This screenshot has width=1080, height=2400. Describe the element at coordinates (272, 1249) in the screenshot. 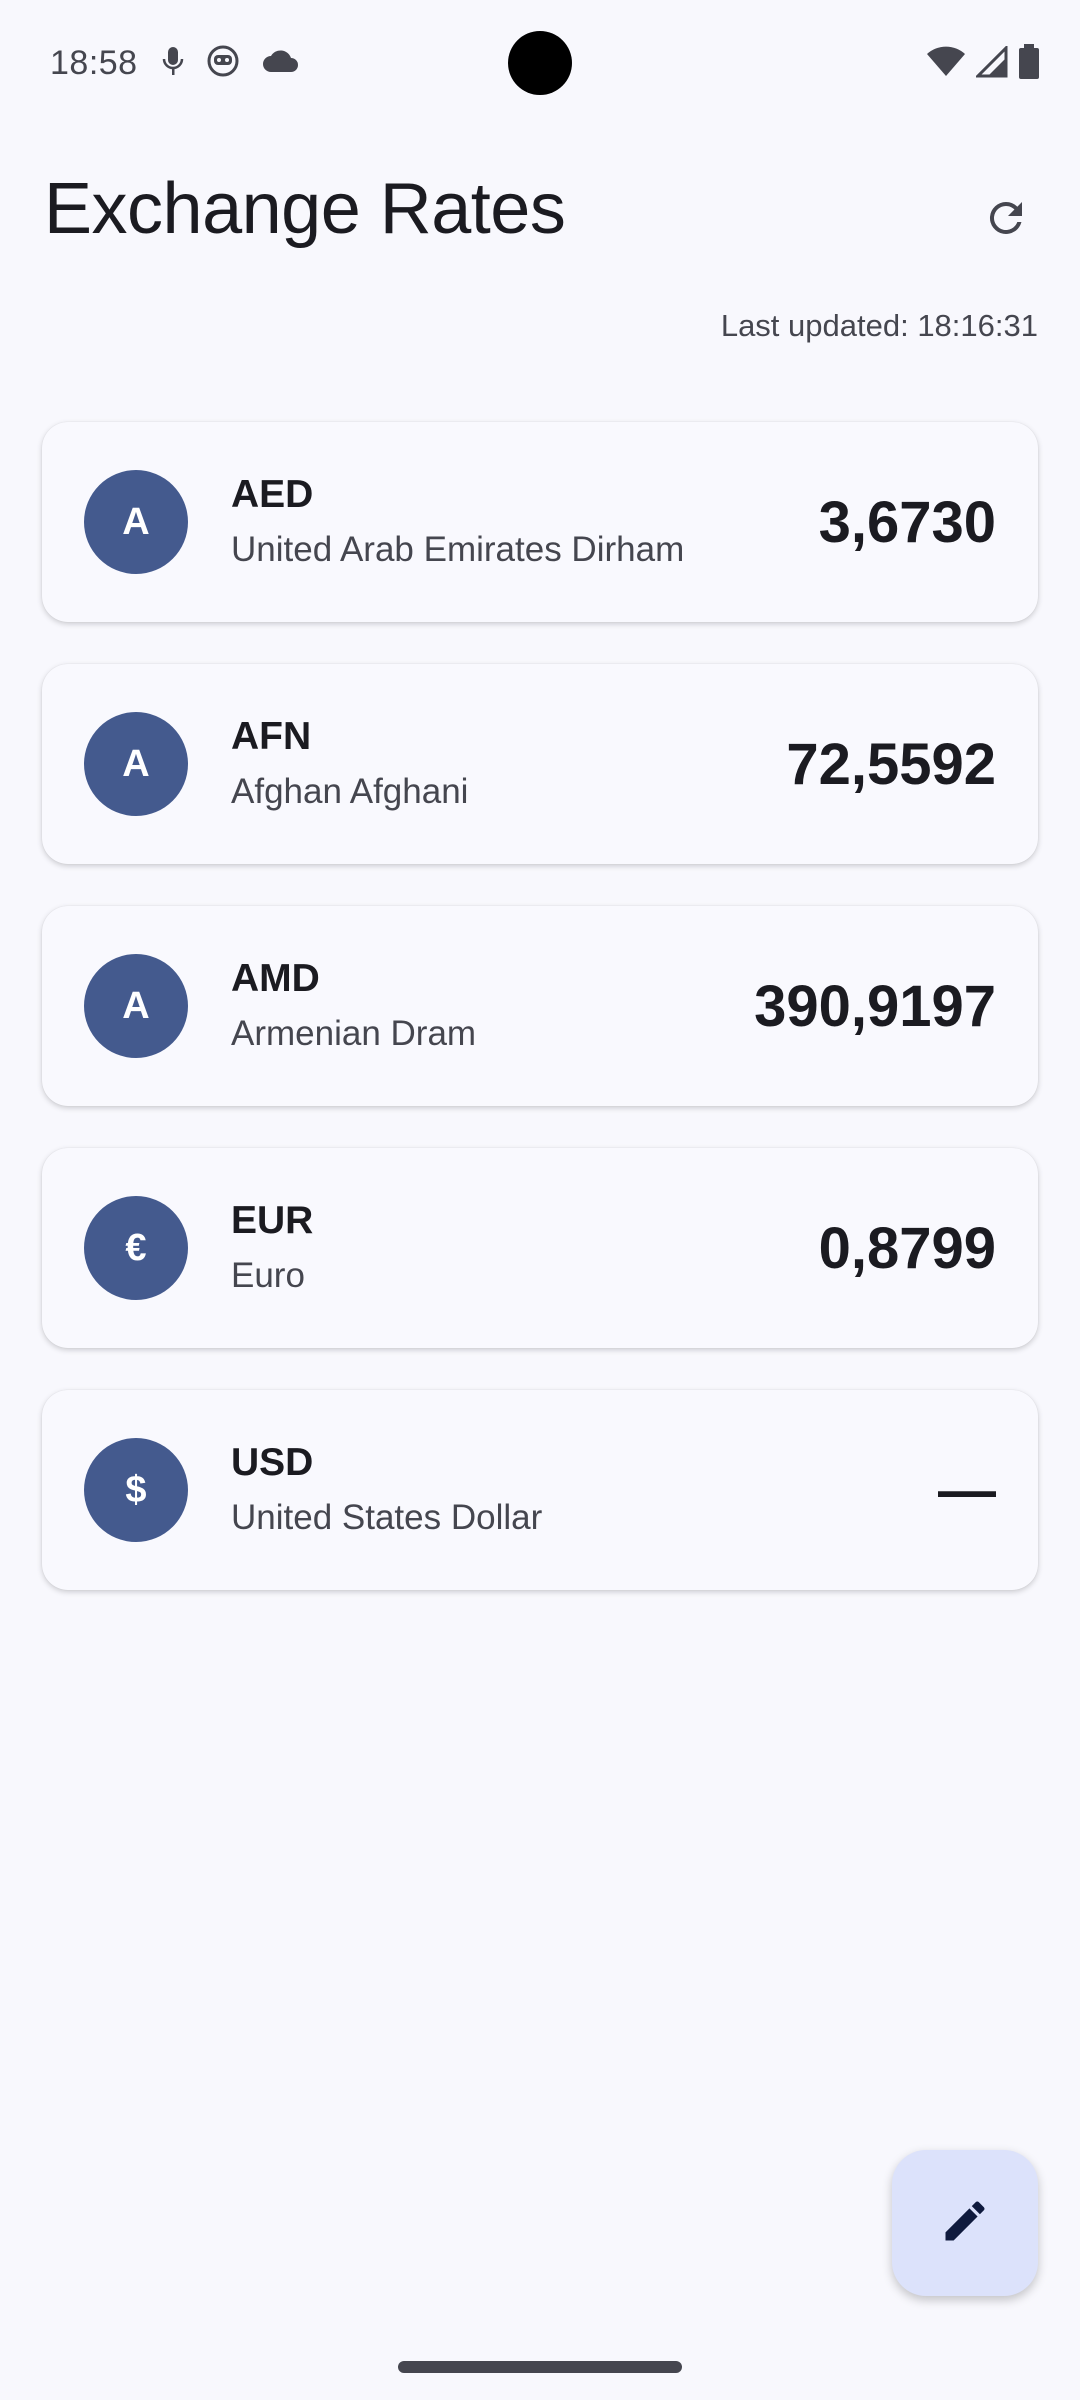

I see `currency-info: EUR Euro` at that location.